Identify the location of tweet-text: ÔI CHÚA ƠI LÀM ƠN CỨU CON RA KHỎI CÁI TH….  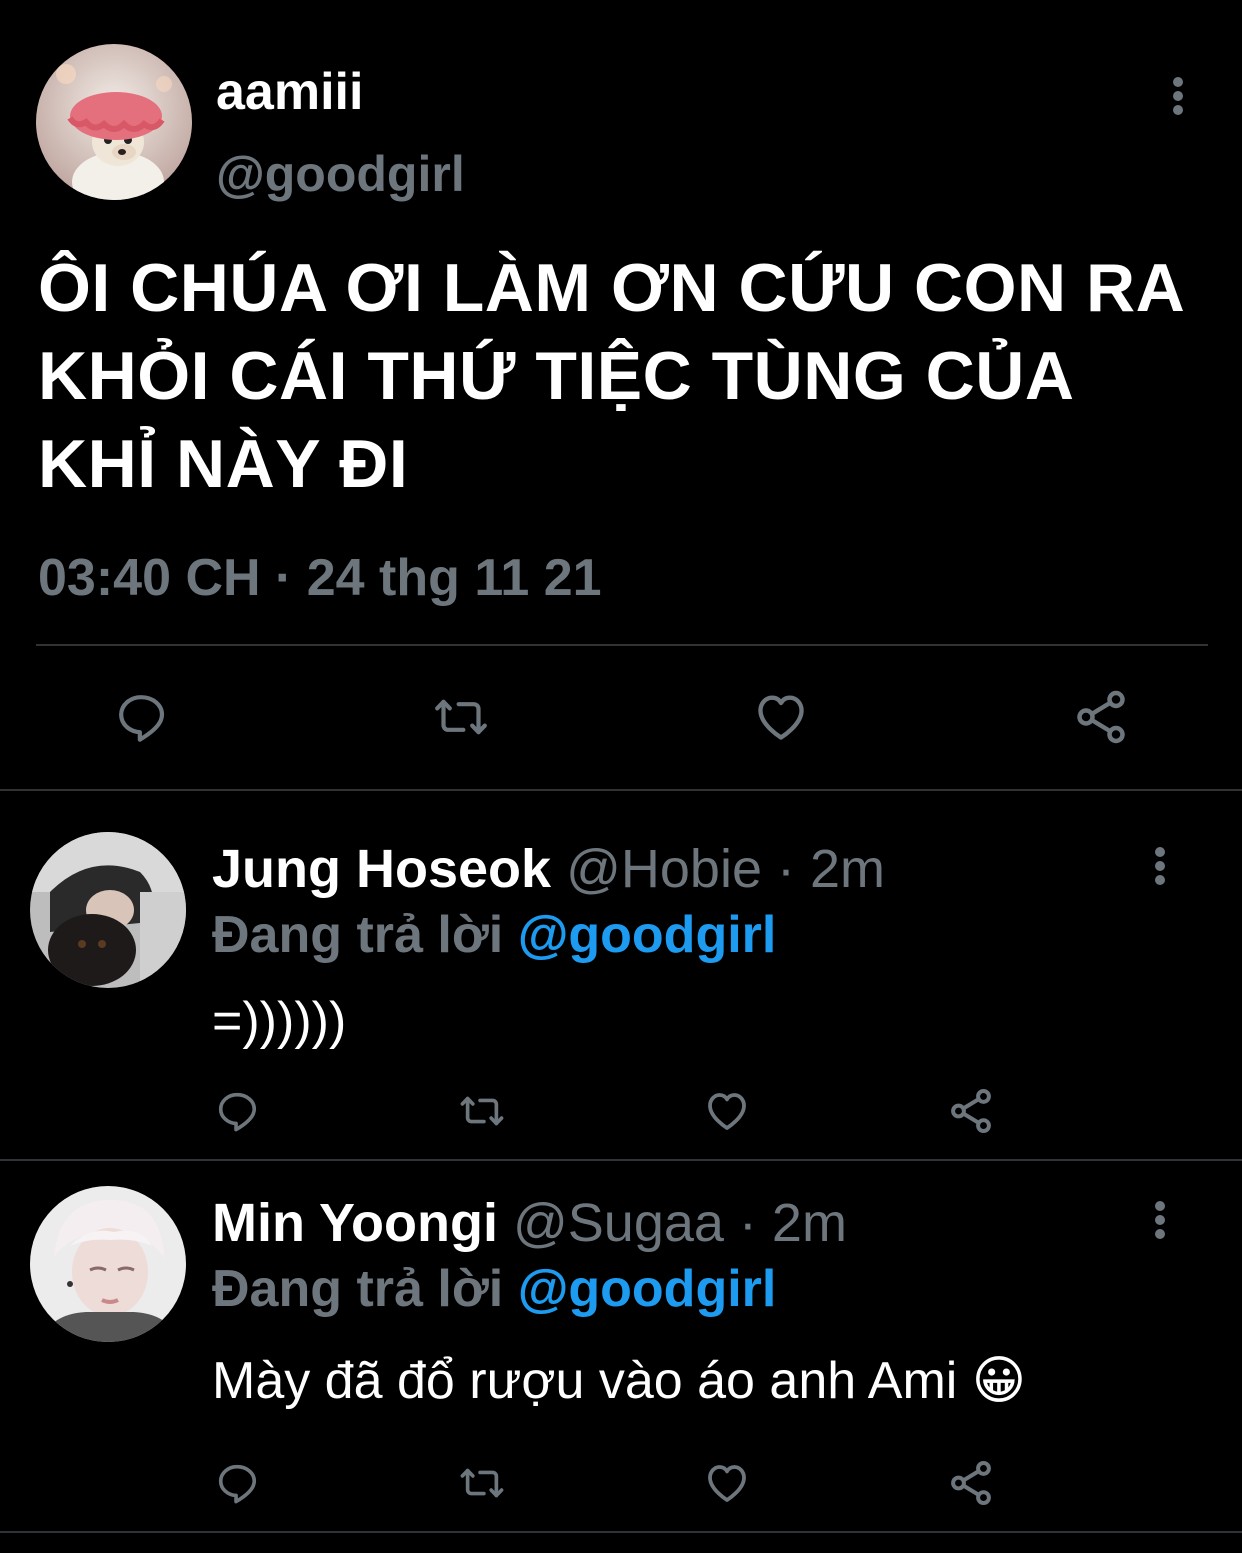
(610, 376).